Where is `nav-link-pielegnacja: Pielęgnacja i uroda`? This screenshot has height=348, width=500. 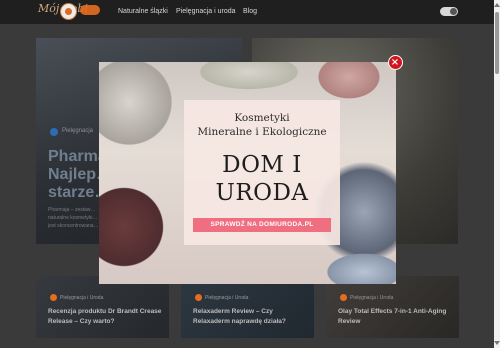
nav-link-pielegnacja: Pielęgnacja i uroda is located at coordinates (206, 11).